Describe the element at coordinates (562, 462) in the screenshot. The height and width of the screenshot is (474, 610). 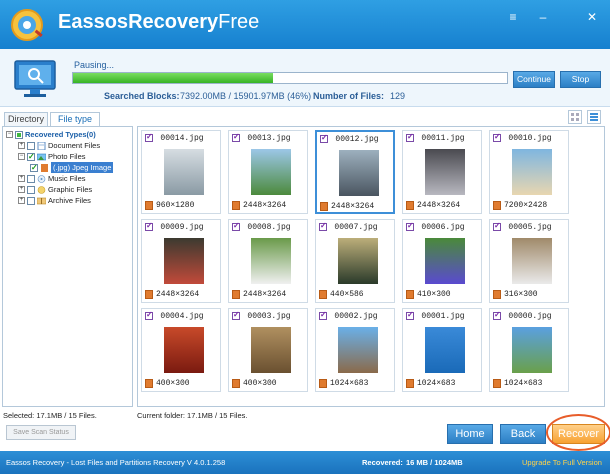
I see `upgrade-link: Upgrade To Full Version` at that location.